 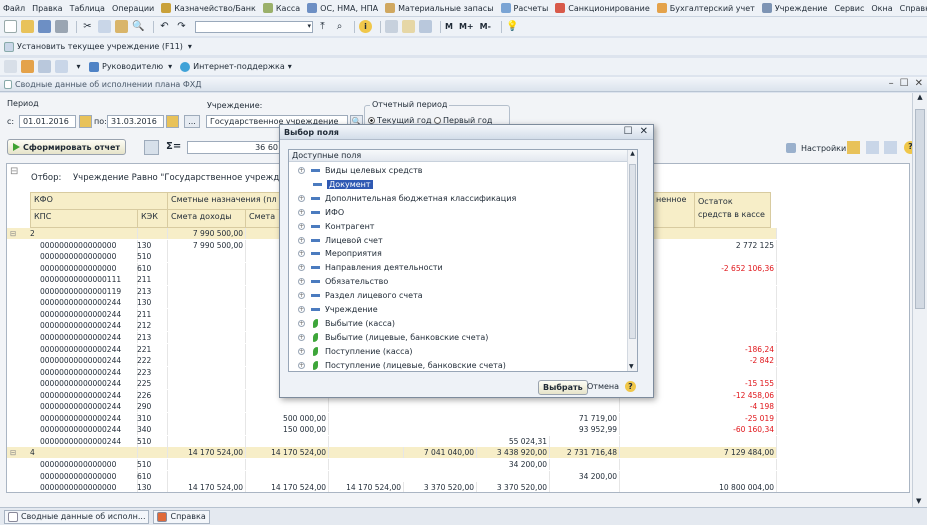 What do you see at coordinates (913, 8) in the screenshot?
I see `menu-item-14: Справка` at bounding box center [913, 8].